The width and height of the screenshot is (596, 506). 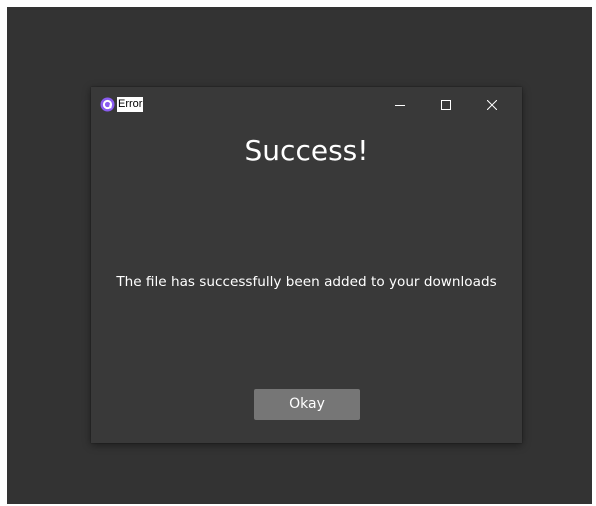 I want to click on success-heading: Success!, so click(x=306, y=150).